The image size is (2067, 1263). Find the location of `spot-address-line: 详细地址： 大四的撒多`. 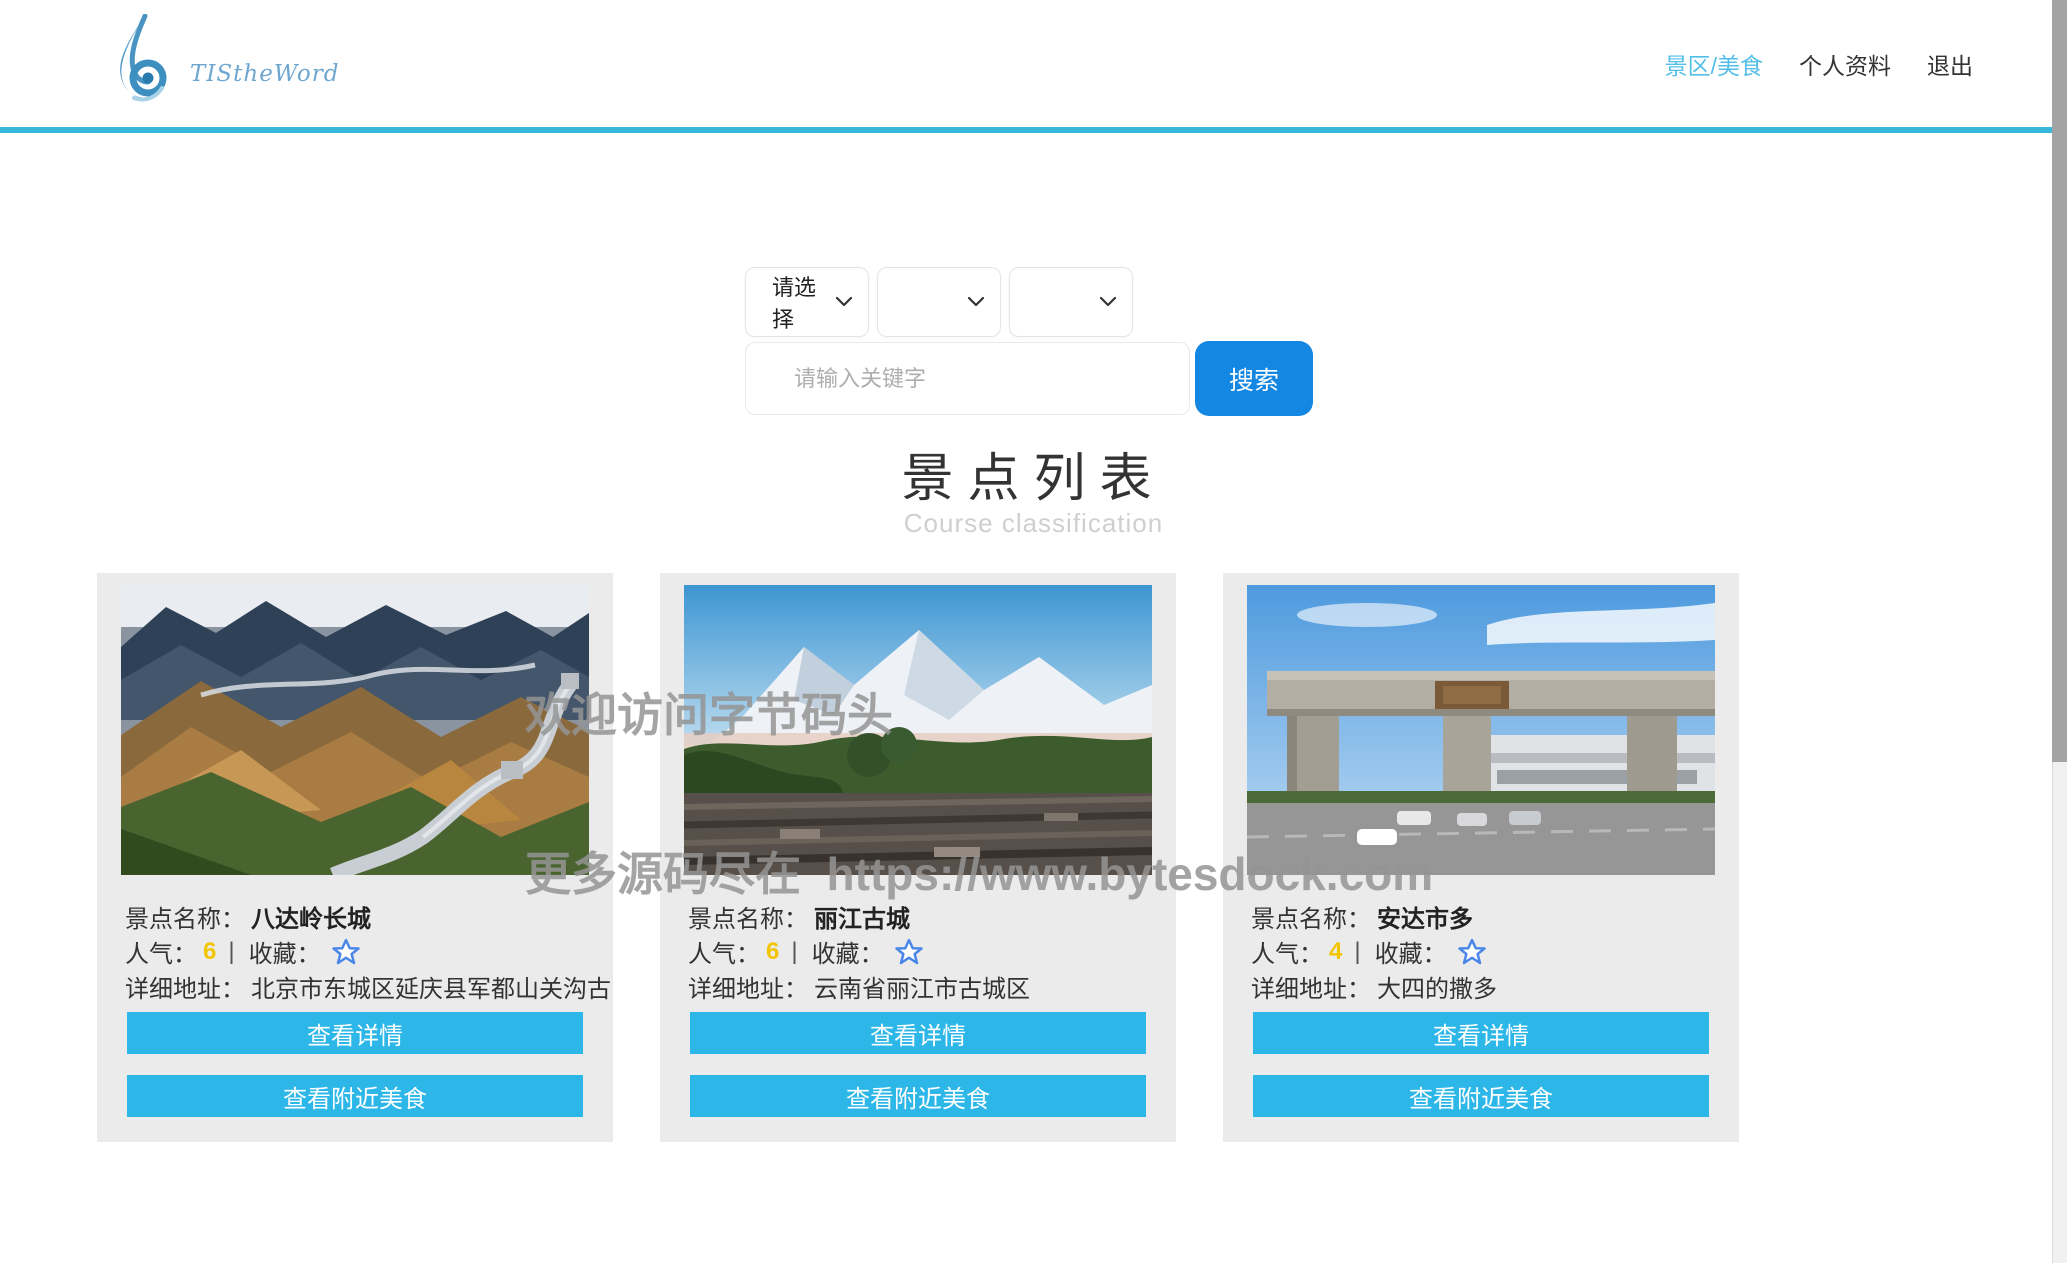

spot-address-line: 详细地址： 大四的撒多 is located at coordinates (1495, 986).